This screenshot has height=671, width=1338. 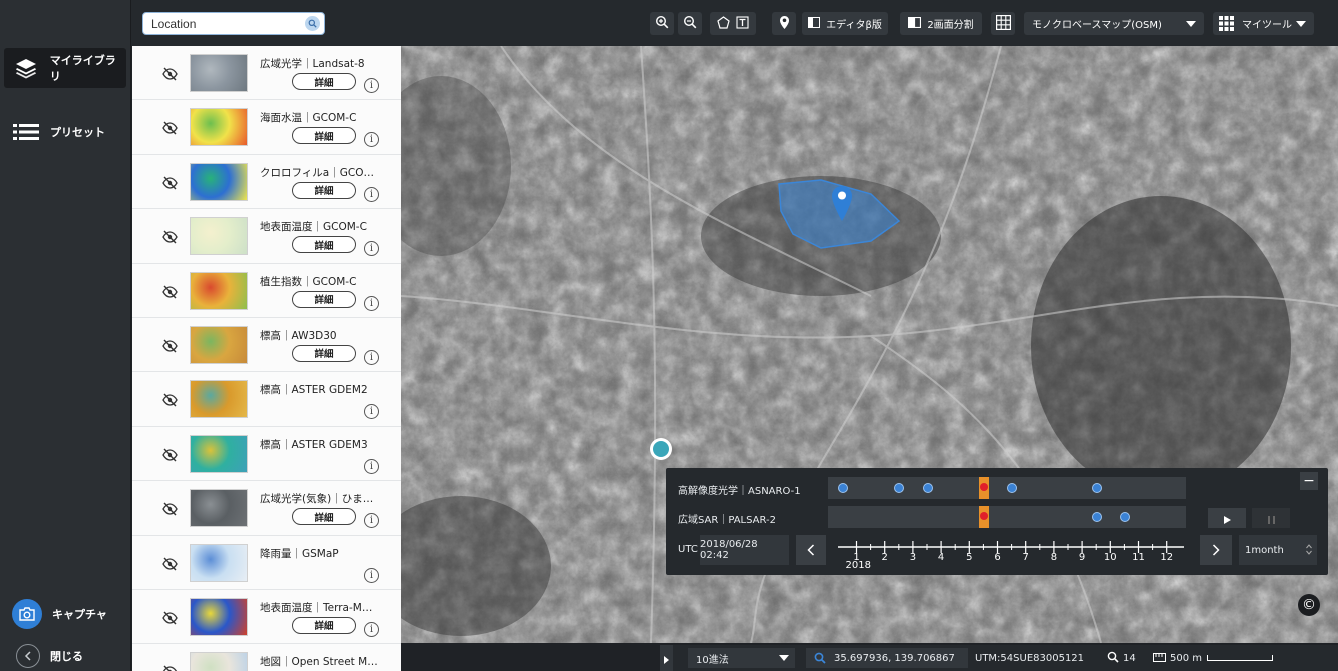 What do you see at coordinates (1309, 605) in the screenshot?
I see `copyright-icon: ©` at bounding box center [1309, 605].